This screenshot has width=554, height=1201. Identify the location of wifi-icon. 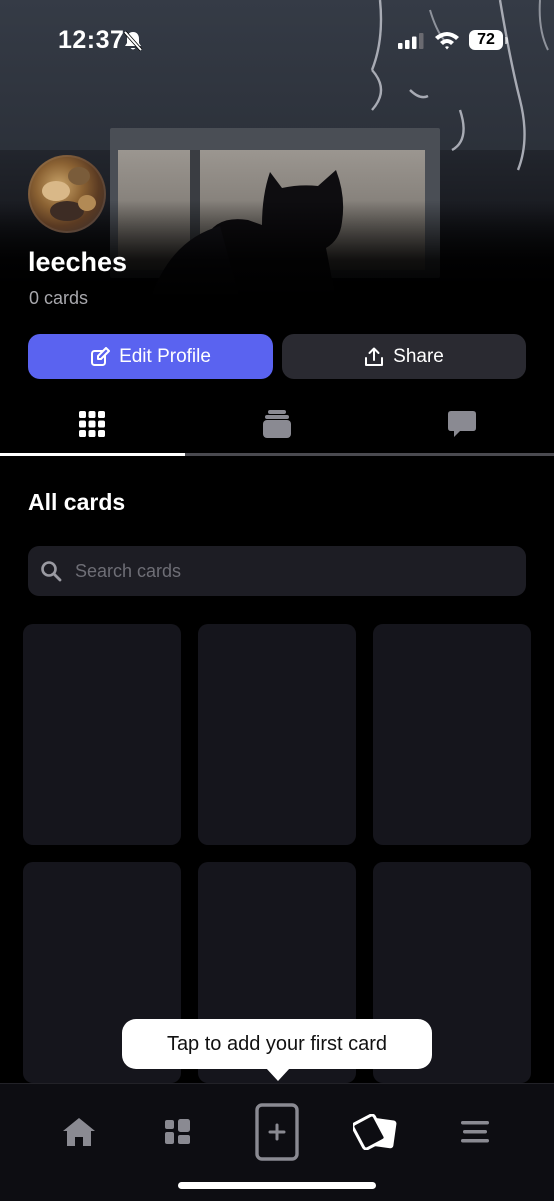
(447, 42).